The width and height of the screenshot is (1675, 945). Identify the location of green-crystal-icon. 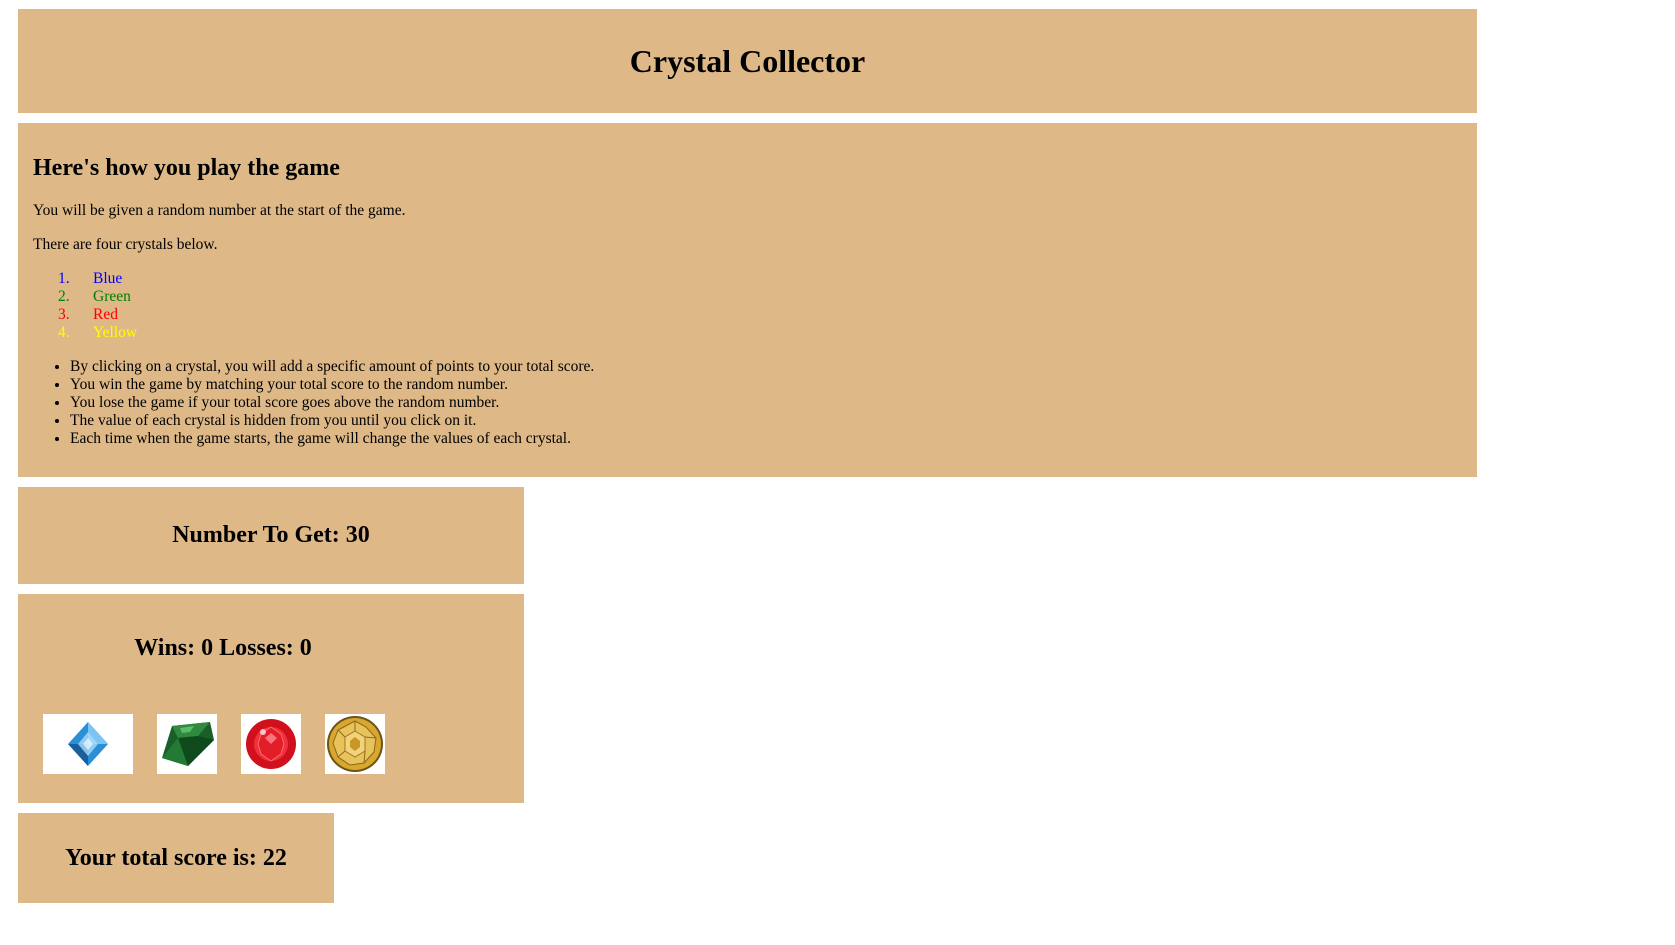
(188, 744).